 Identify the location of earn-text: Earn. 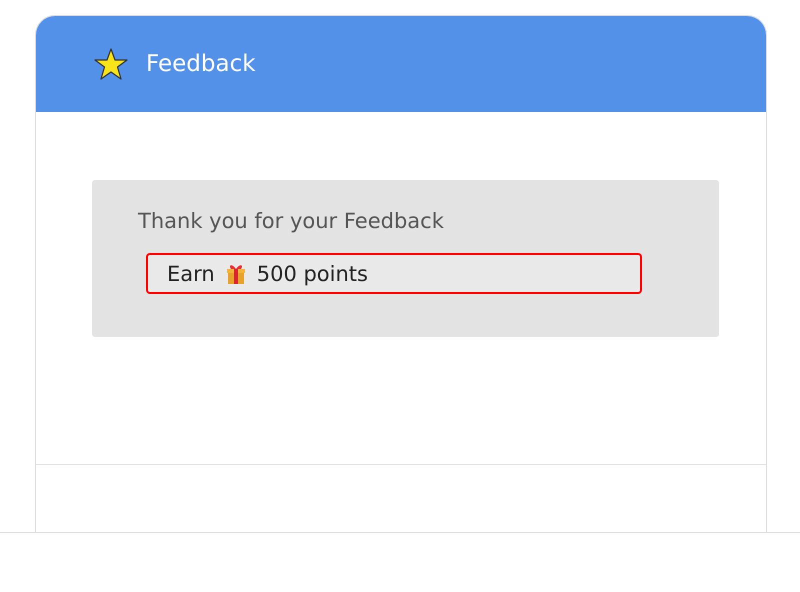
(191, 274).